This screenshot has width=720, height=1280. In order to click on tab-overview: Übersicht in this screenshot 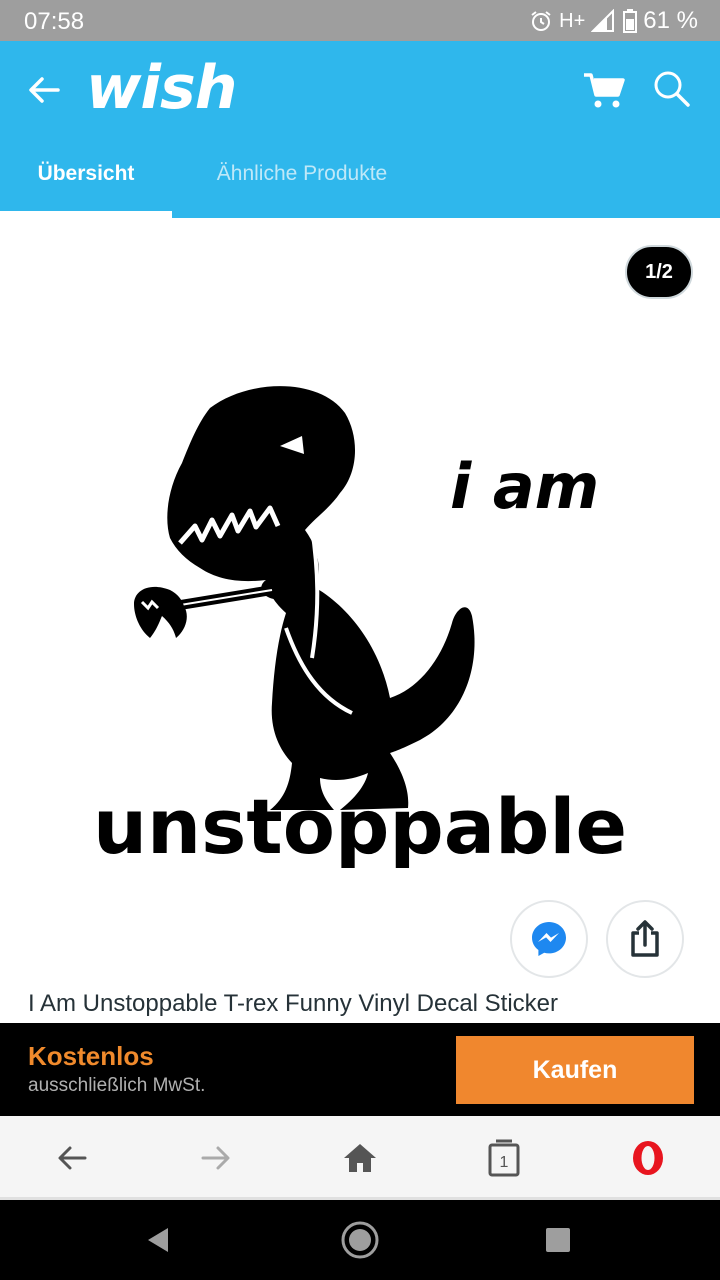, I will do `click(86, 182)`.